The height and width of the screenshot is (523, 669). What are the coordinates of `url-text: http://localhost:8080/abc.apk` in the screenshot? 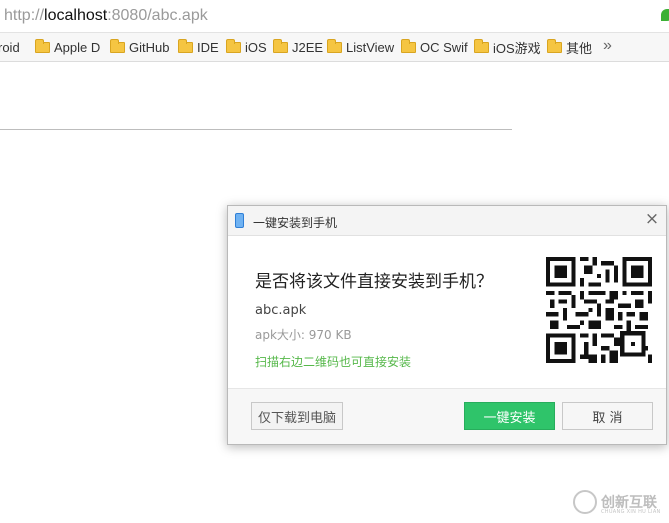 It's located at (106, 16).